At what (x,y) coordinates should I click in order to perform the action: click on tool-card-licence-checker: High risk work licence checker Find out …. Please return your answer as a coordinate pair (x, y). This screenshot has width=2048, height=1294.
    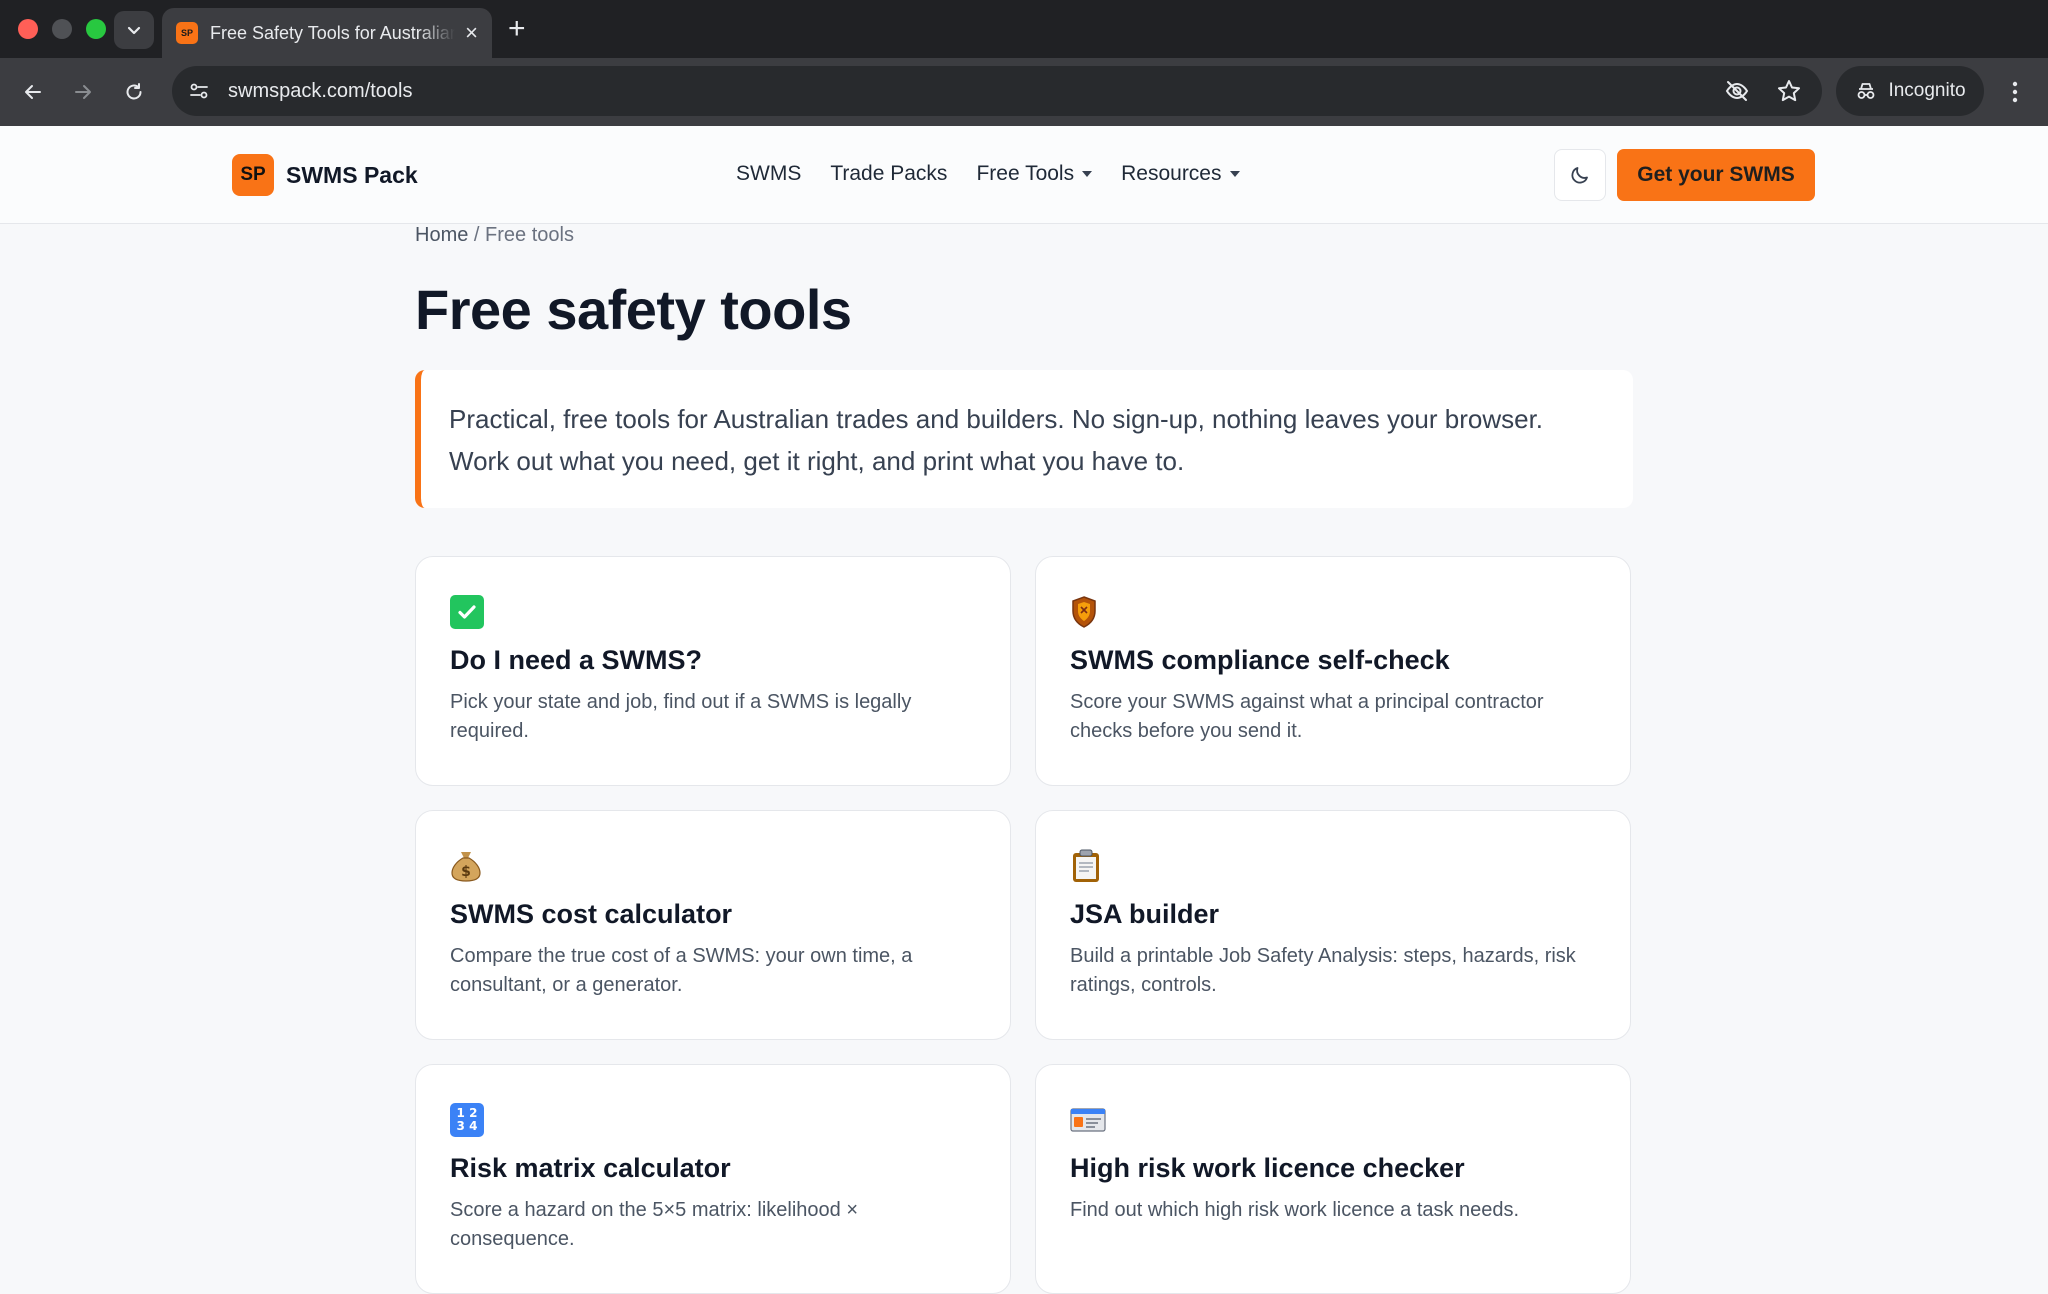
    Looking at the image, I should click on (1333, 1179).